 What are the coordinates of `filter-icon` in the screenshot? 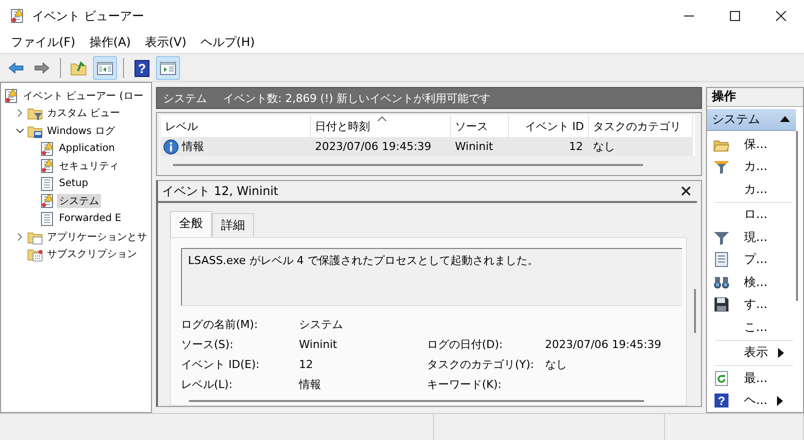 It's located at (721, 167).